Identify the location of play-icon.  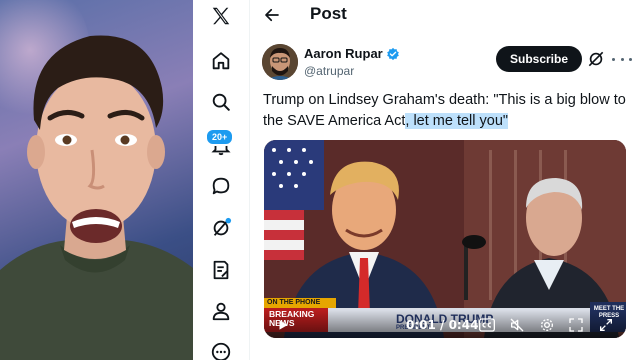
(283, 325).